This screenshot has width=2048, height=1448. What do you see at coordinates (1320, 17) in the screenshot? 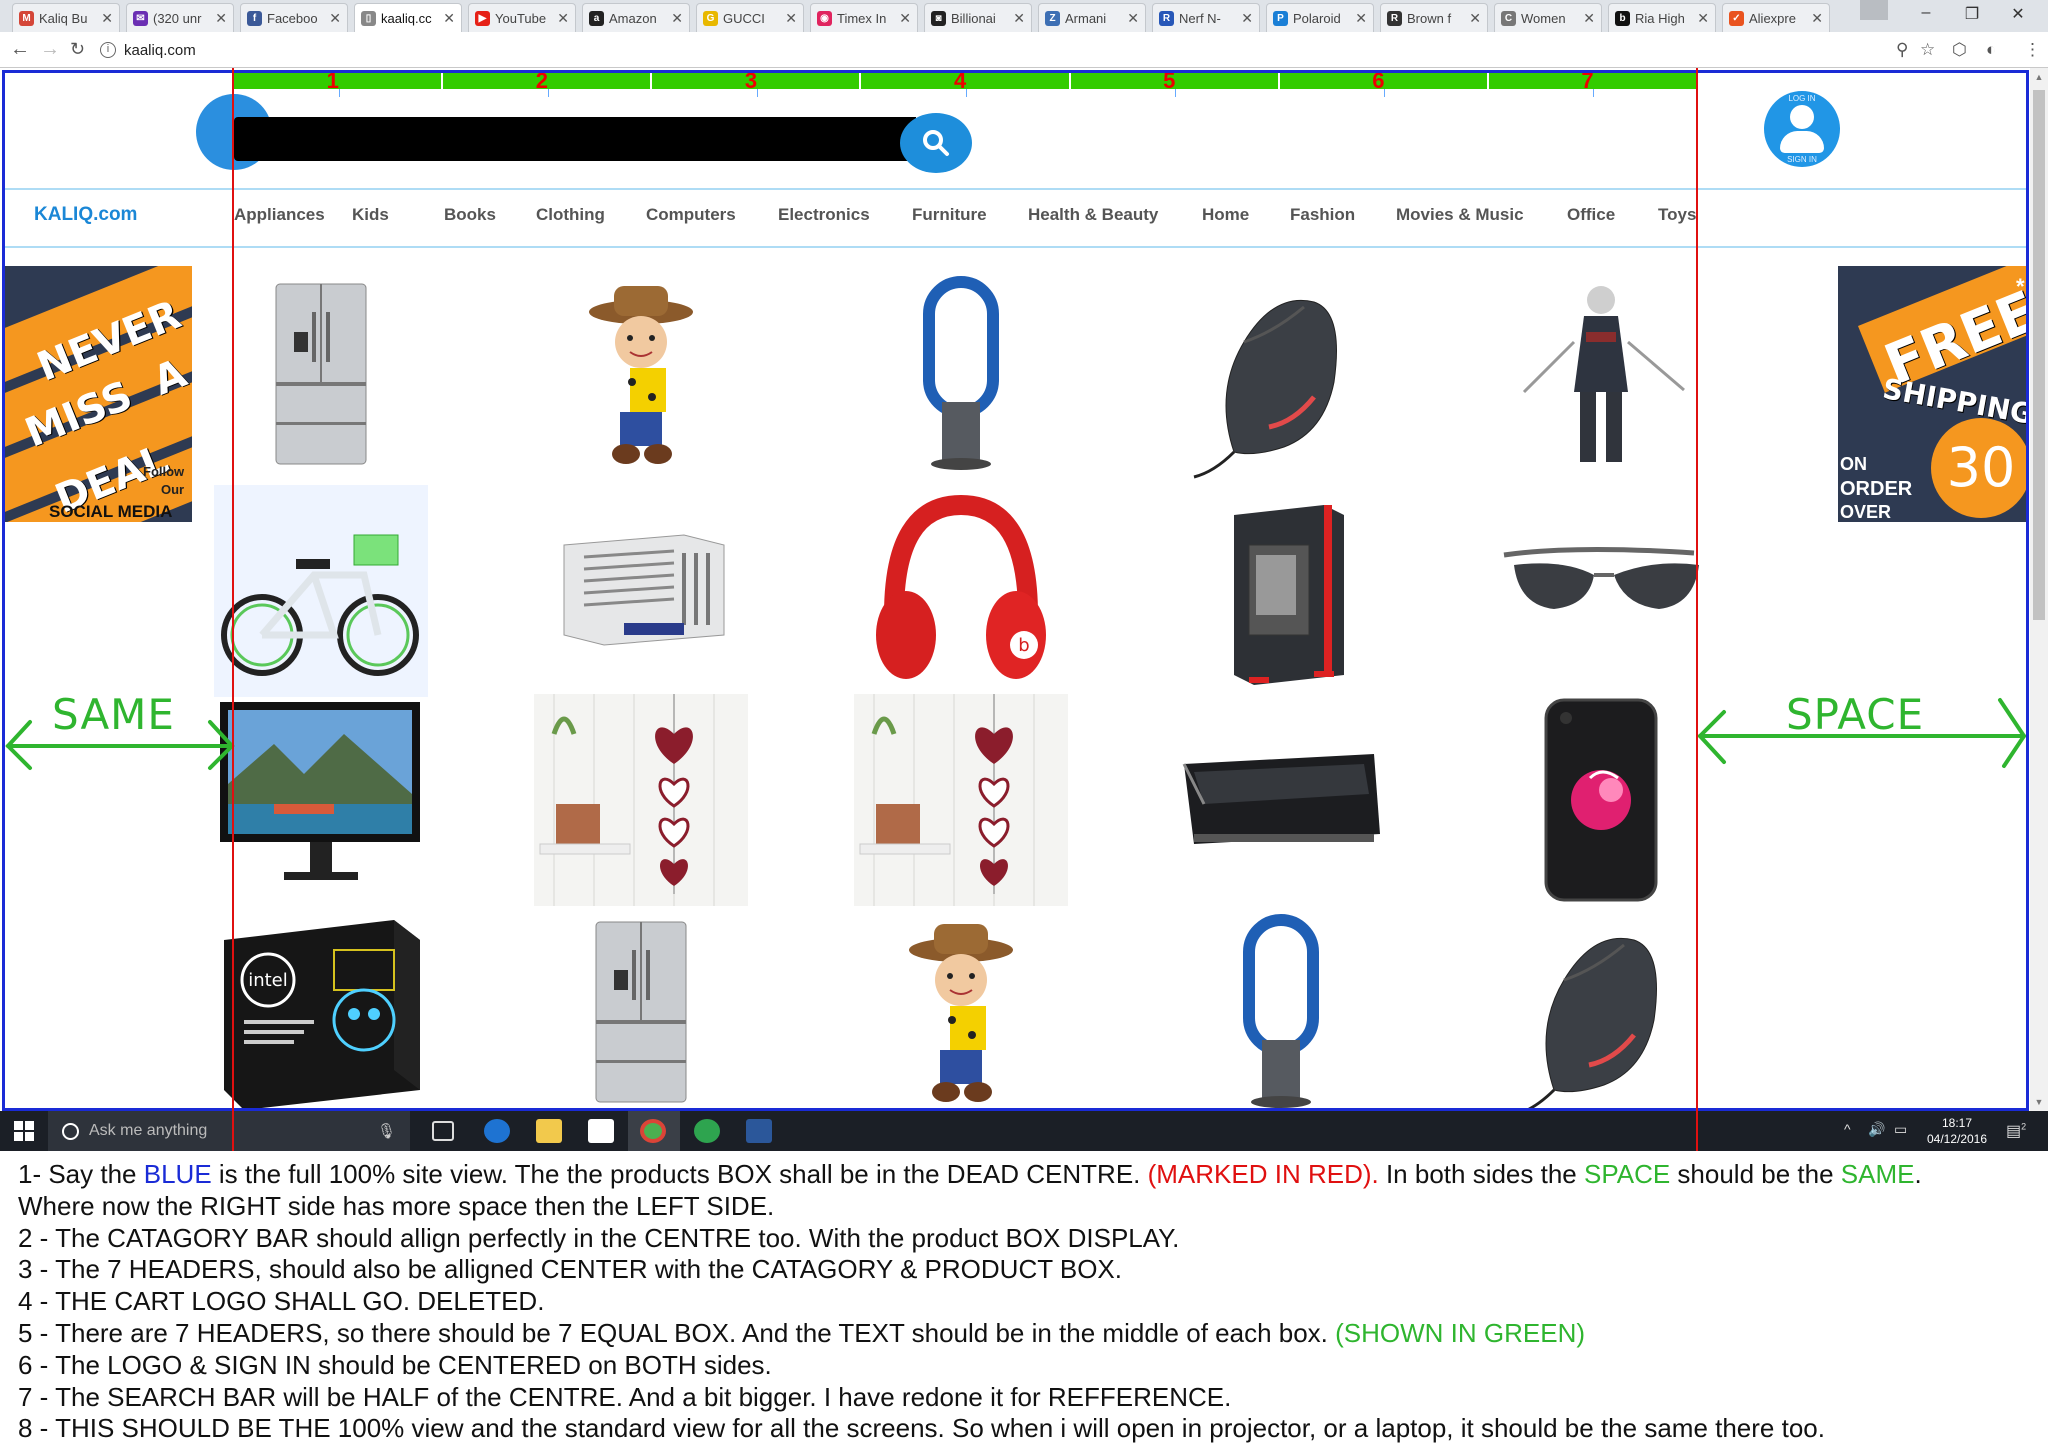
I see `browser-tab: P Polaroid ✕` at bounding box center [1320, 17].